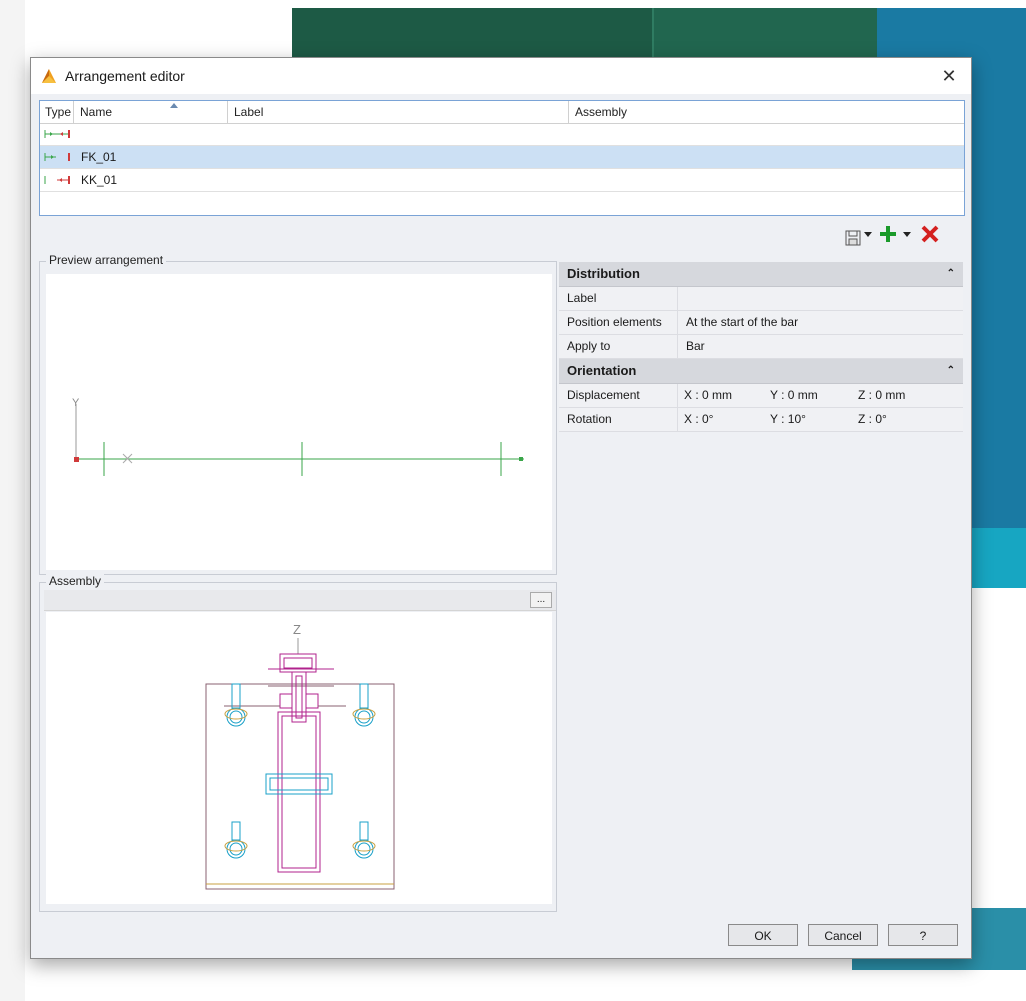 The width and height of the screenshot is (1026, 1001). I want to click on arrangement-toolbar, so click(905, 234).